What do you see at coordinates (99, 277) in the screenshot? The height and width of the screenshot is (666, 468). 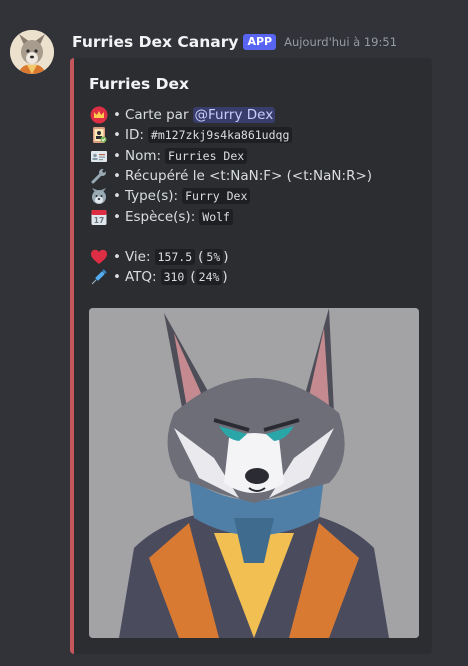 I see `syringe-icon` at bounding box center [99, 277].